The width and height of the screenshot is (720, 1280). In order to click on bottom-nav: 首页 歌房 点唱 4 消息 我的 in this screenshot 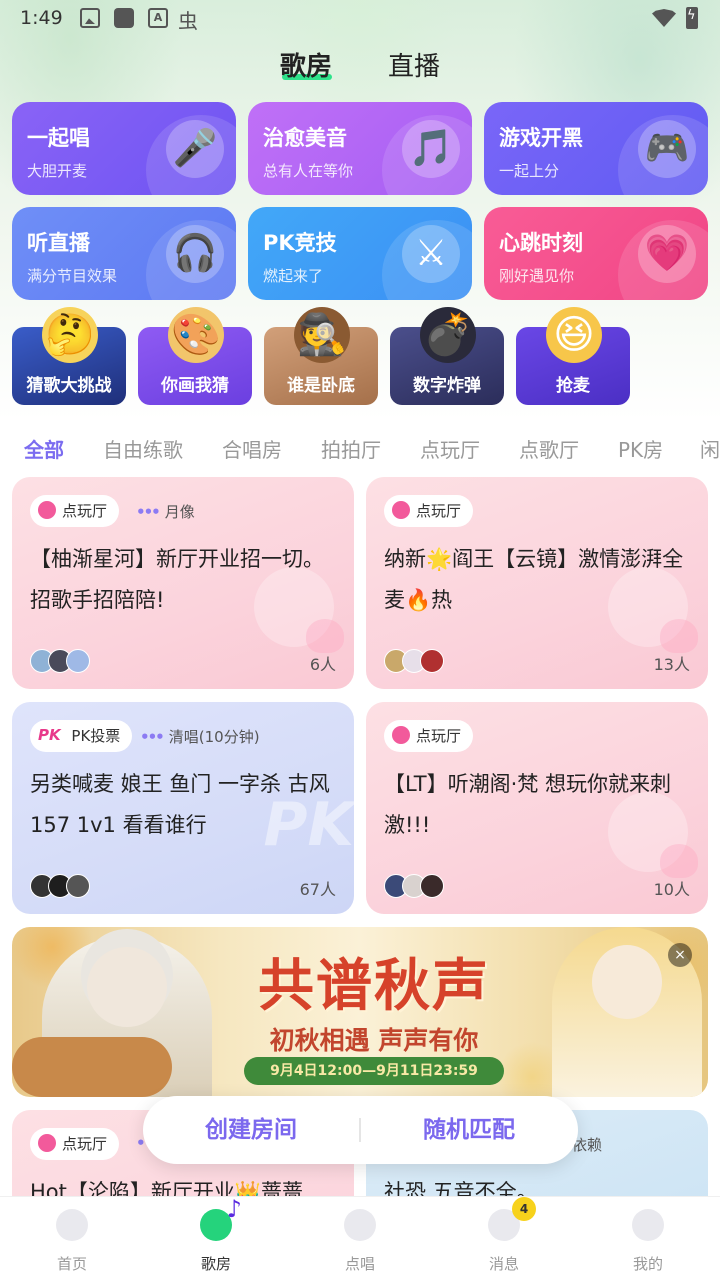, I will do `click(360, 1237)`.